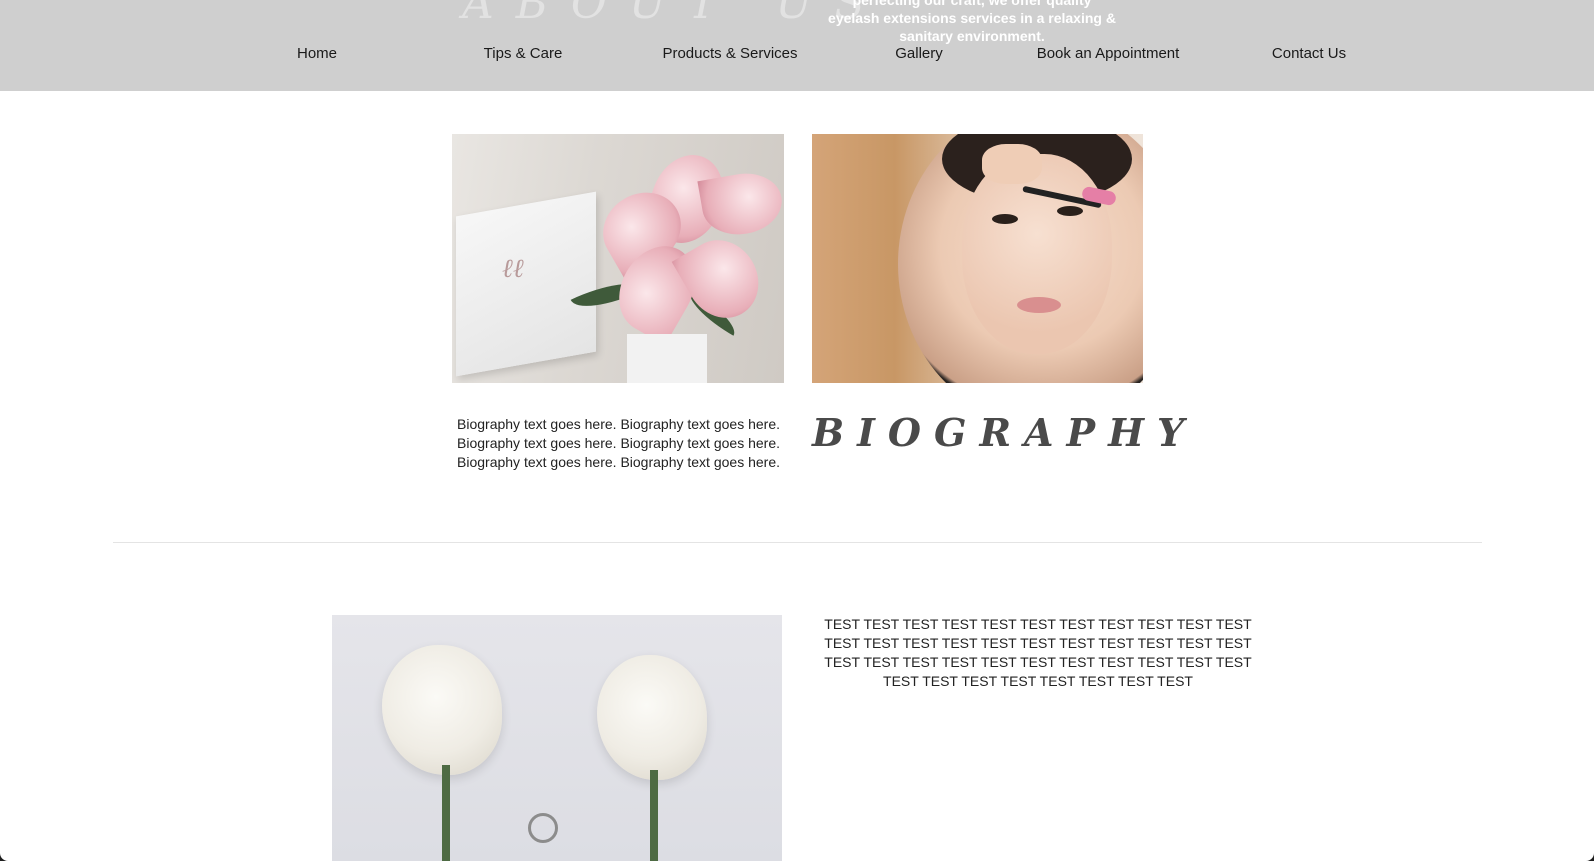  I want to click on nav-gallery: Gallery, so click(919, 53).